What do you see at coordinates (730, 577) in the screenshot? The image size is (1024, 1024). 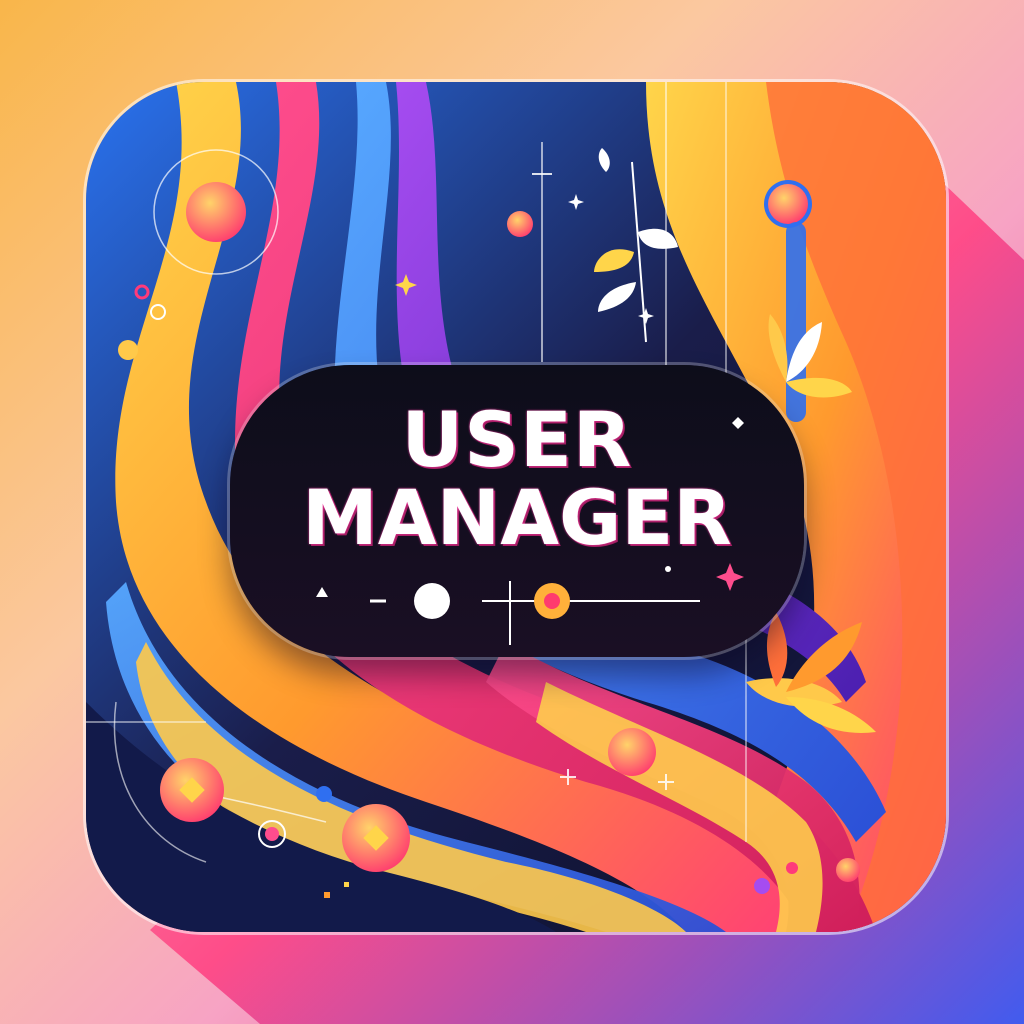 I see `sparkle-icon` at bounding box center [730, 577].